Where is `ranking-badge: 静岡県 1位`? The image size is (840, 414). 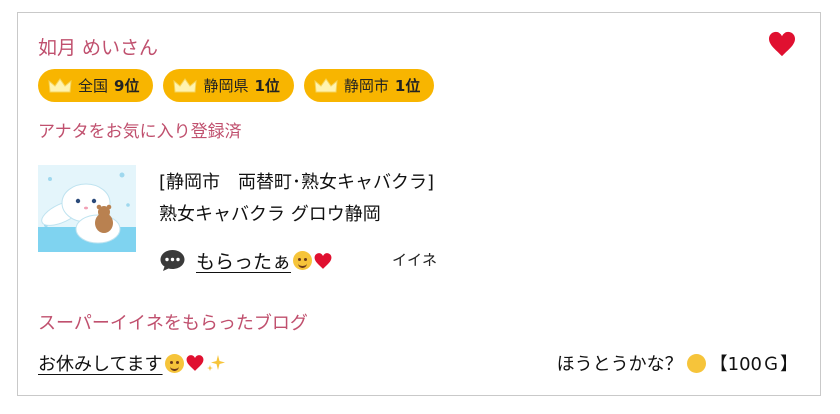
ranking-badge: 静岡県 1位 is located at coordinates (228, 85).